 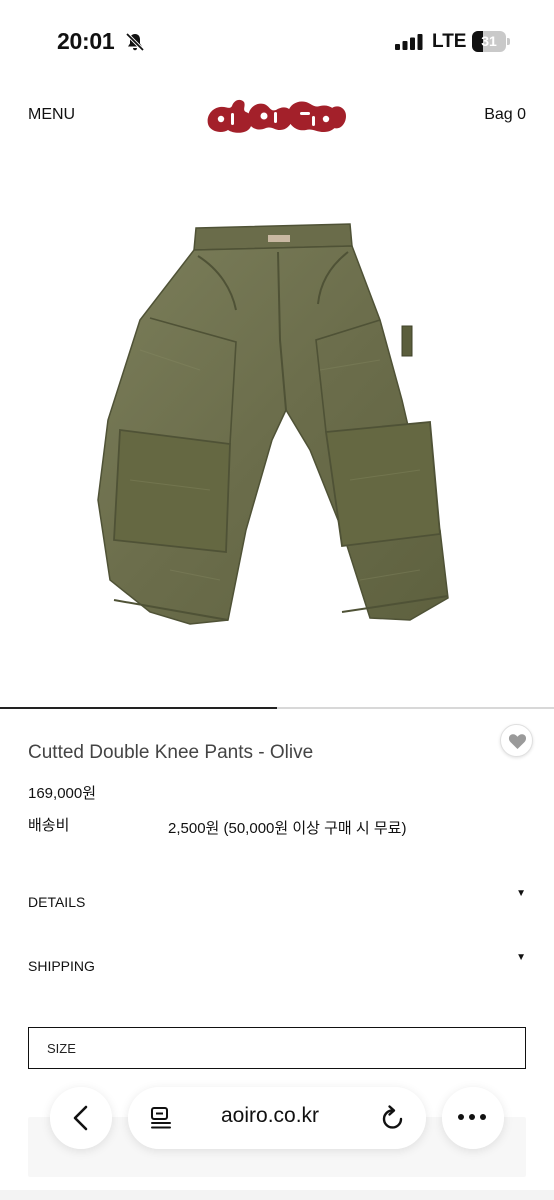 What do you see at coordinates (86, 41) in the screenshot?
I see `status-time: 20:01` at bounding box center [86, 41].